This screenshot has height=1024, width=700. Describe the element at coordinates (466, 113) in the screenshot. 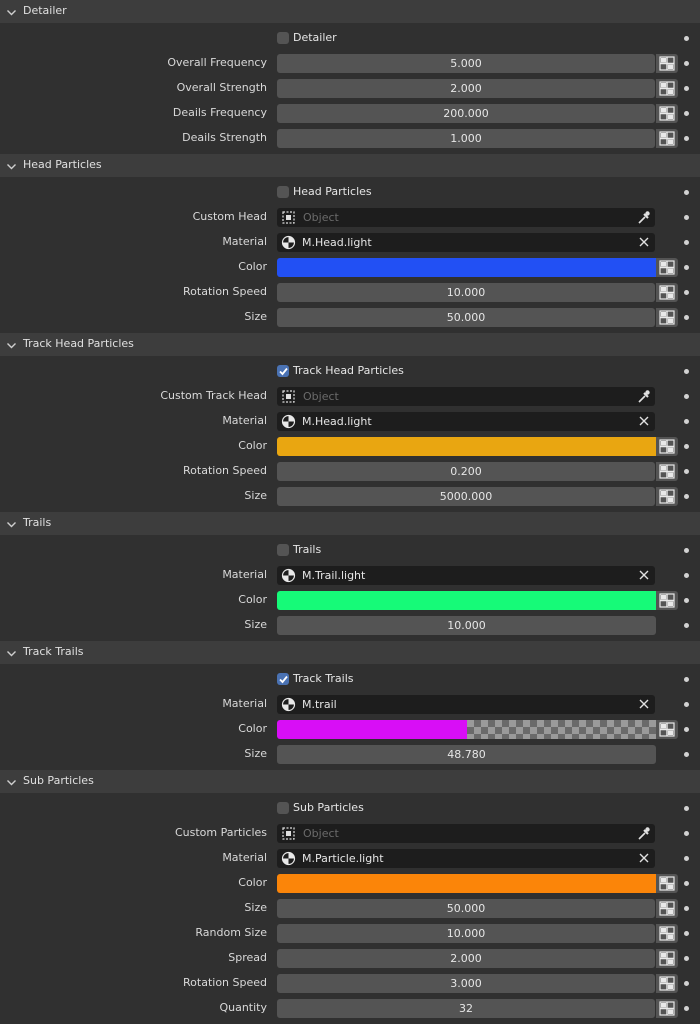

I see `number-field-deails-frequency: 200.000` at that location.